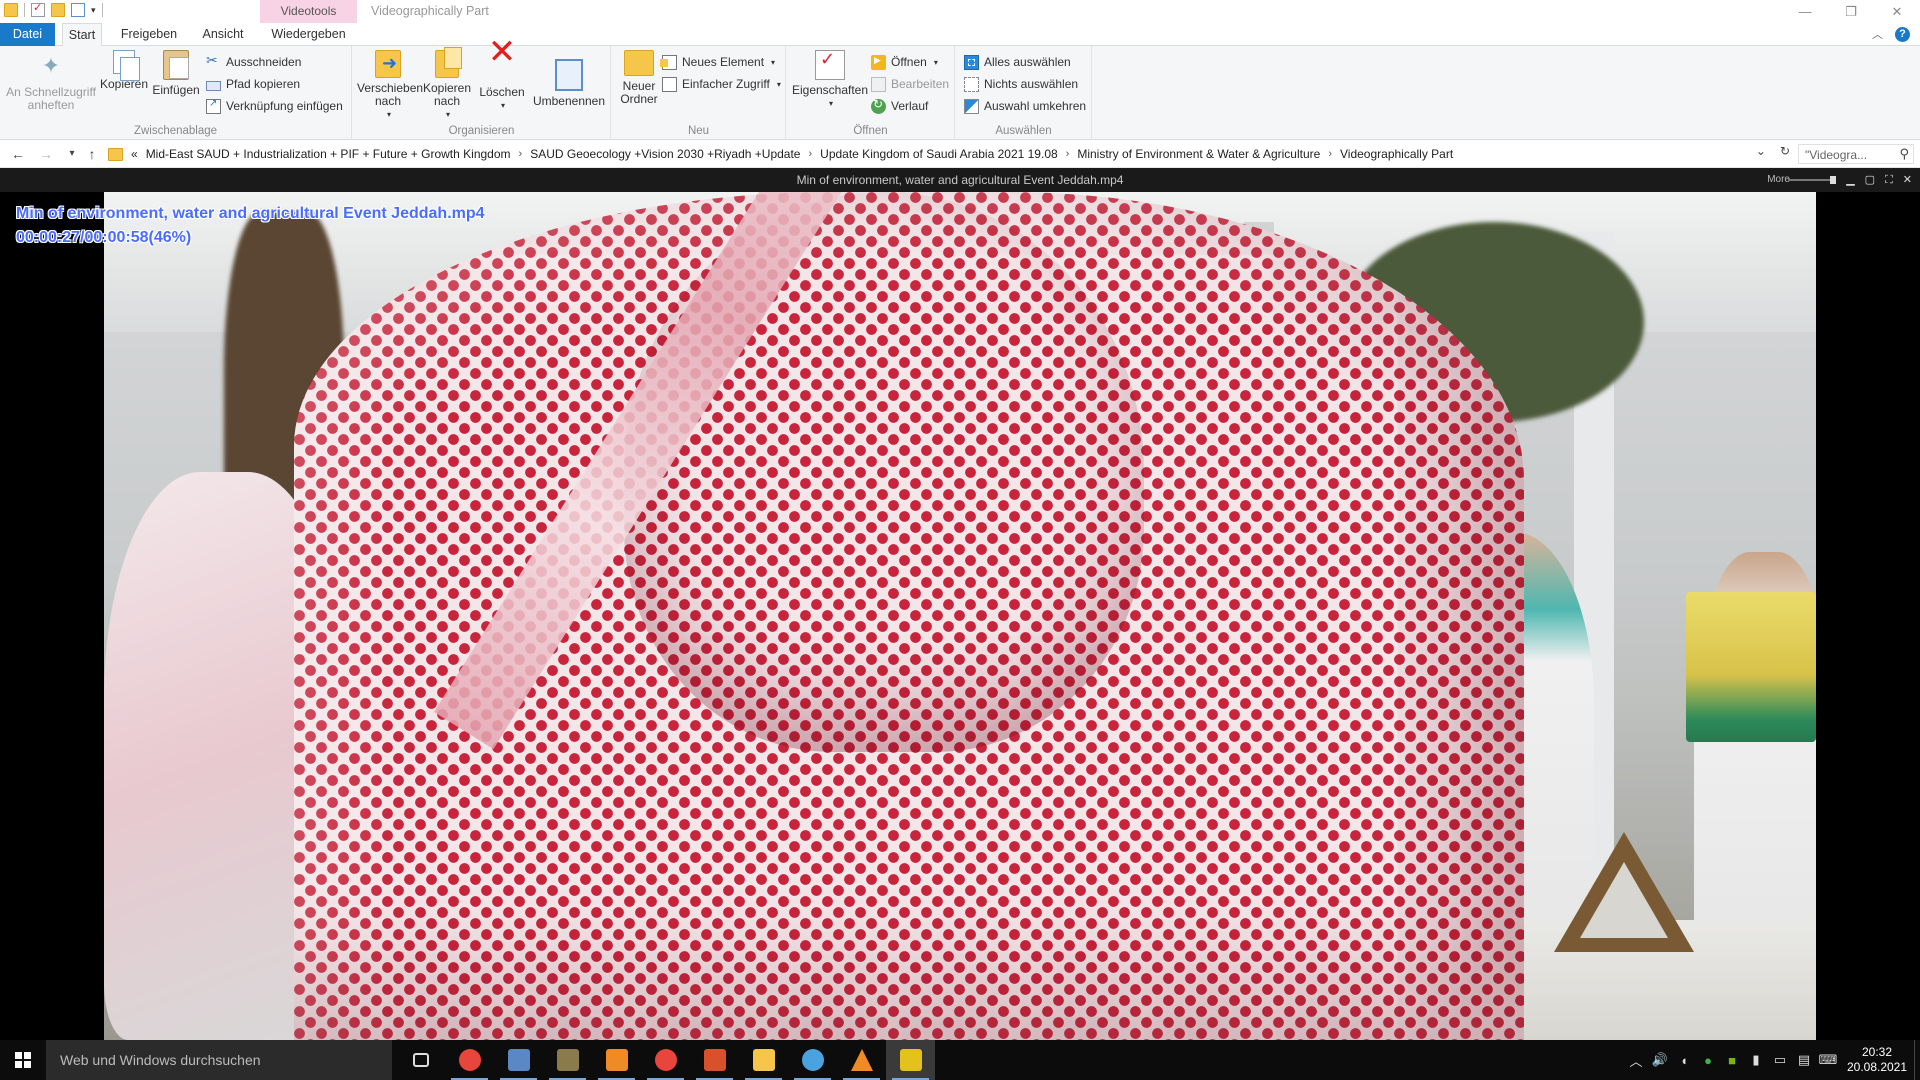 The height and width of the screenshot is (1080, 1920). I want to click on maximize-button: ❐, so click(1851, 11).